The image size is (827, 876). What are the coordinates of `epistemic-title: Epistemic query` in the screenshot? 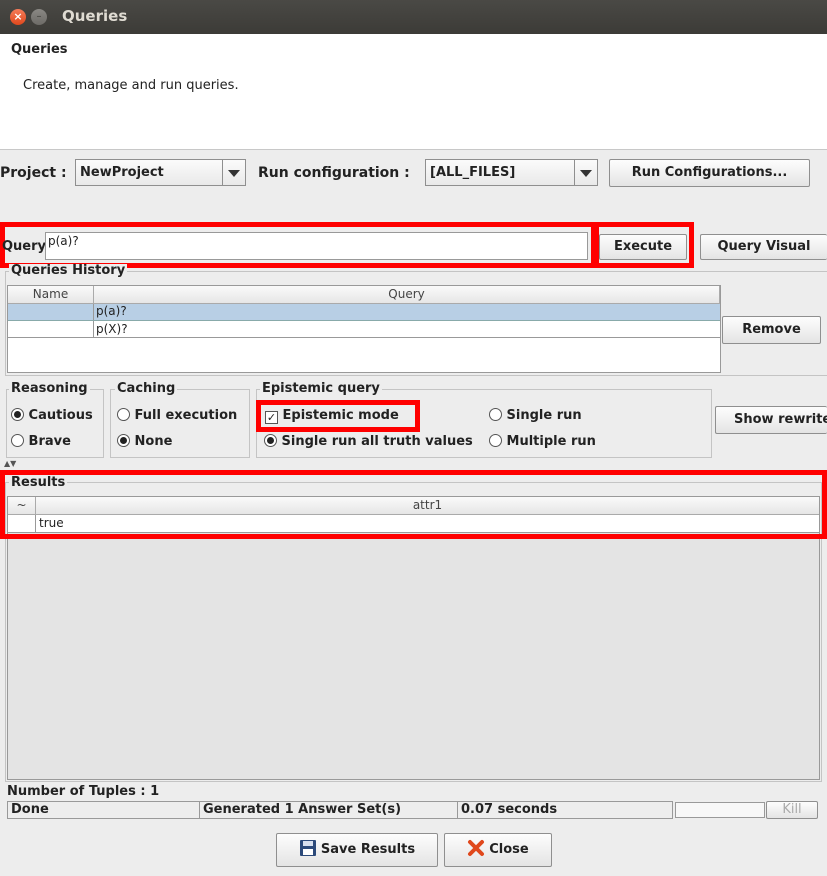 It's located at (321, 388).